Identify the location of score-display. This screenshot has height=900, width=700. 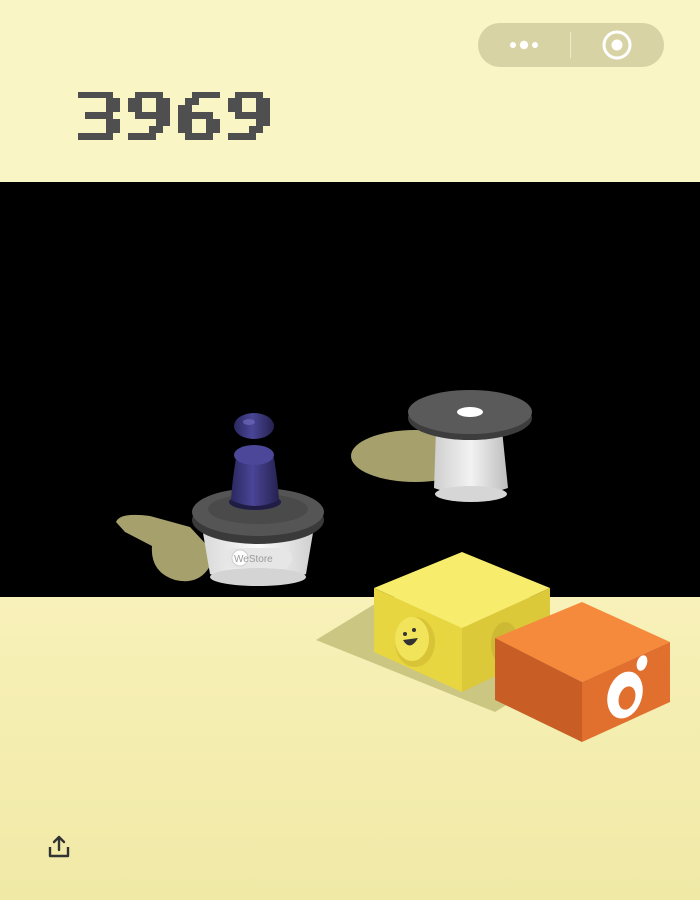
(174, 116).